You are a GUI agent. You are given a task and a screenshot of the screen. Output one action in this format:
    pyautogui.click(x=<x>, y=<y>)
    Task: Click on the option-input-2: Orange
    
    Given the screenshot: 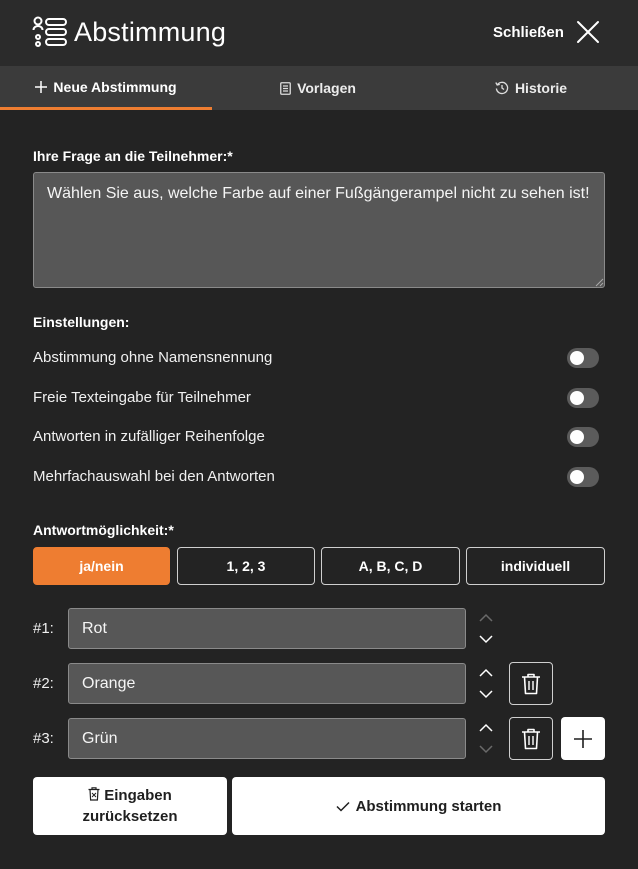 What is the action you would take?
    pyautogui.click(x=267, y=683)
    